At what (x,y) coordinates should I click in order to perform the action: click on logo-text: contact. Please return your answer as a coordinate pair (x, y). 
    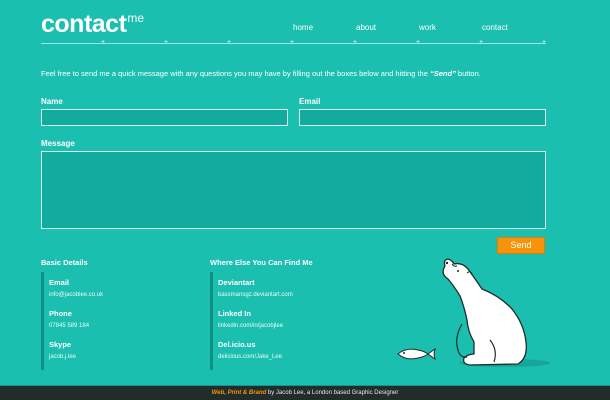
    Looking at the image, I should click on (84, 24).